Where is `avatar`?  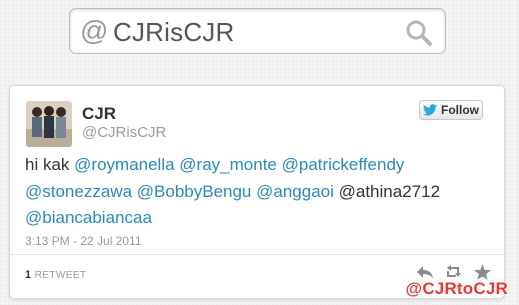 avatar is located at coordinates (49, 124).